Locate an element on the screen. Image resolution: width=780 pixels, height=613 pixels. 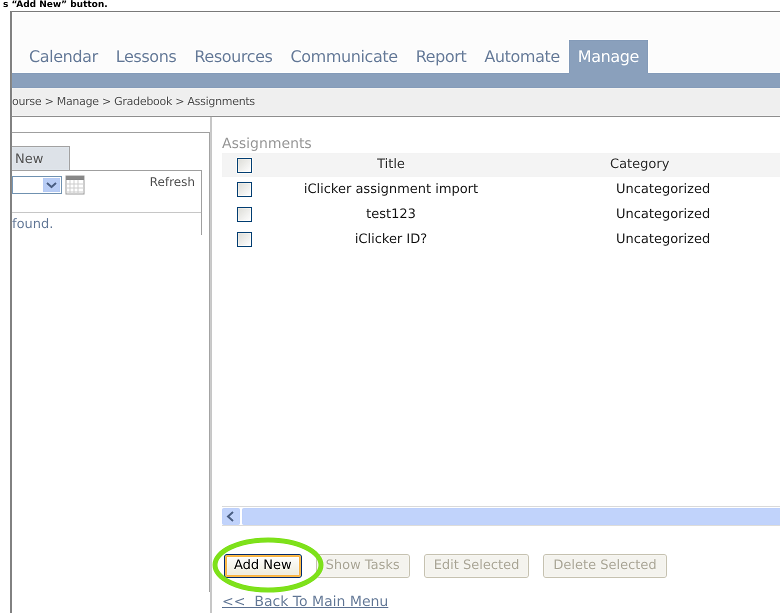
calendar-icon is located at coordinates (75, 185).